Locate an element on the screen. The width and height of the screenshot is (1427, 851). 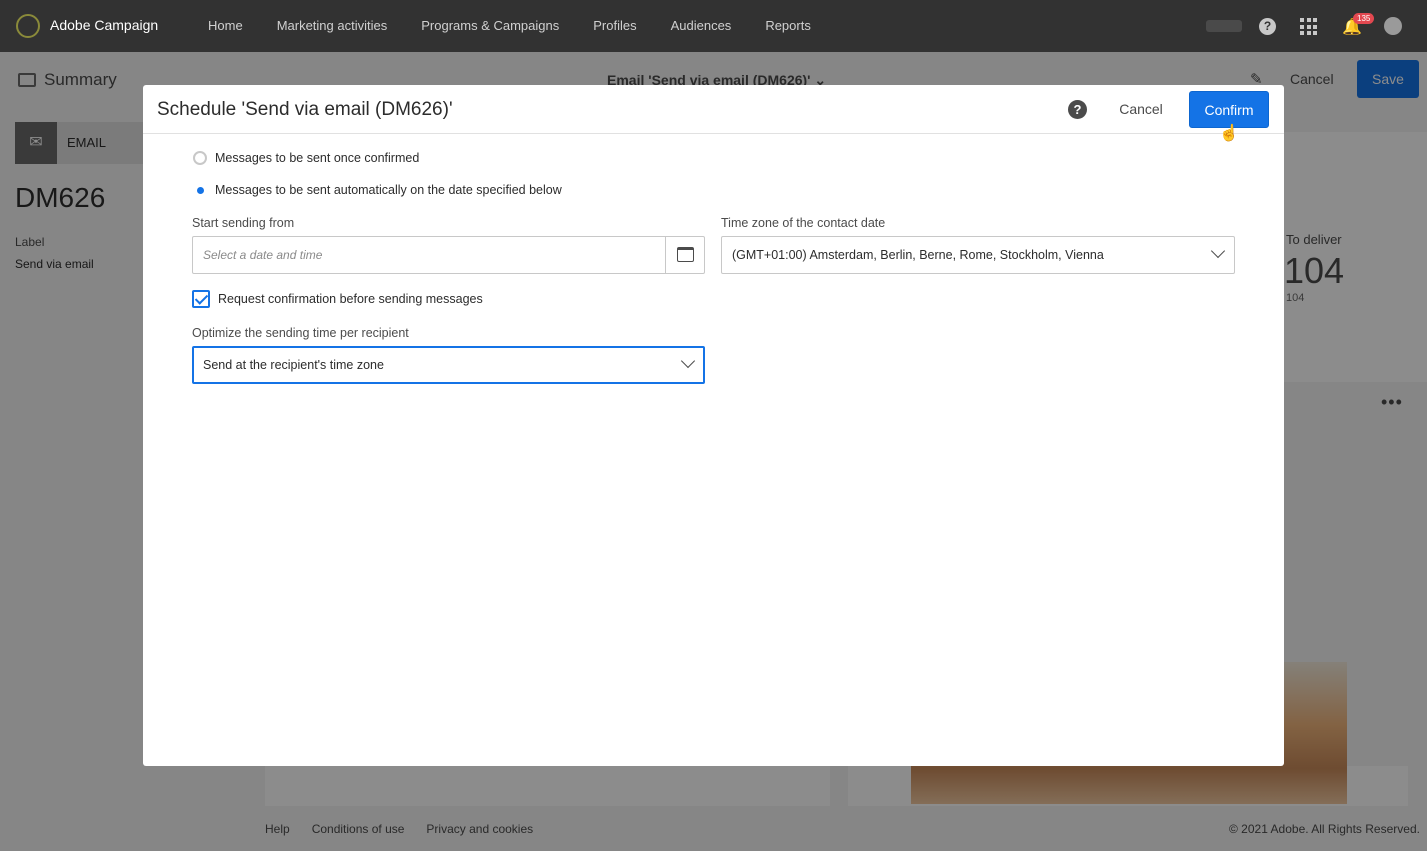
radio-send-once: Messages to be sent once confirmed is located at coordinates (306, 158).